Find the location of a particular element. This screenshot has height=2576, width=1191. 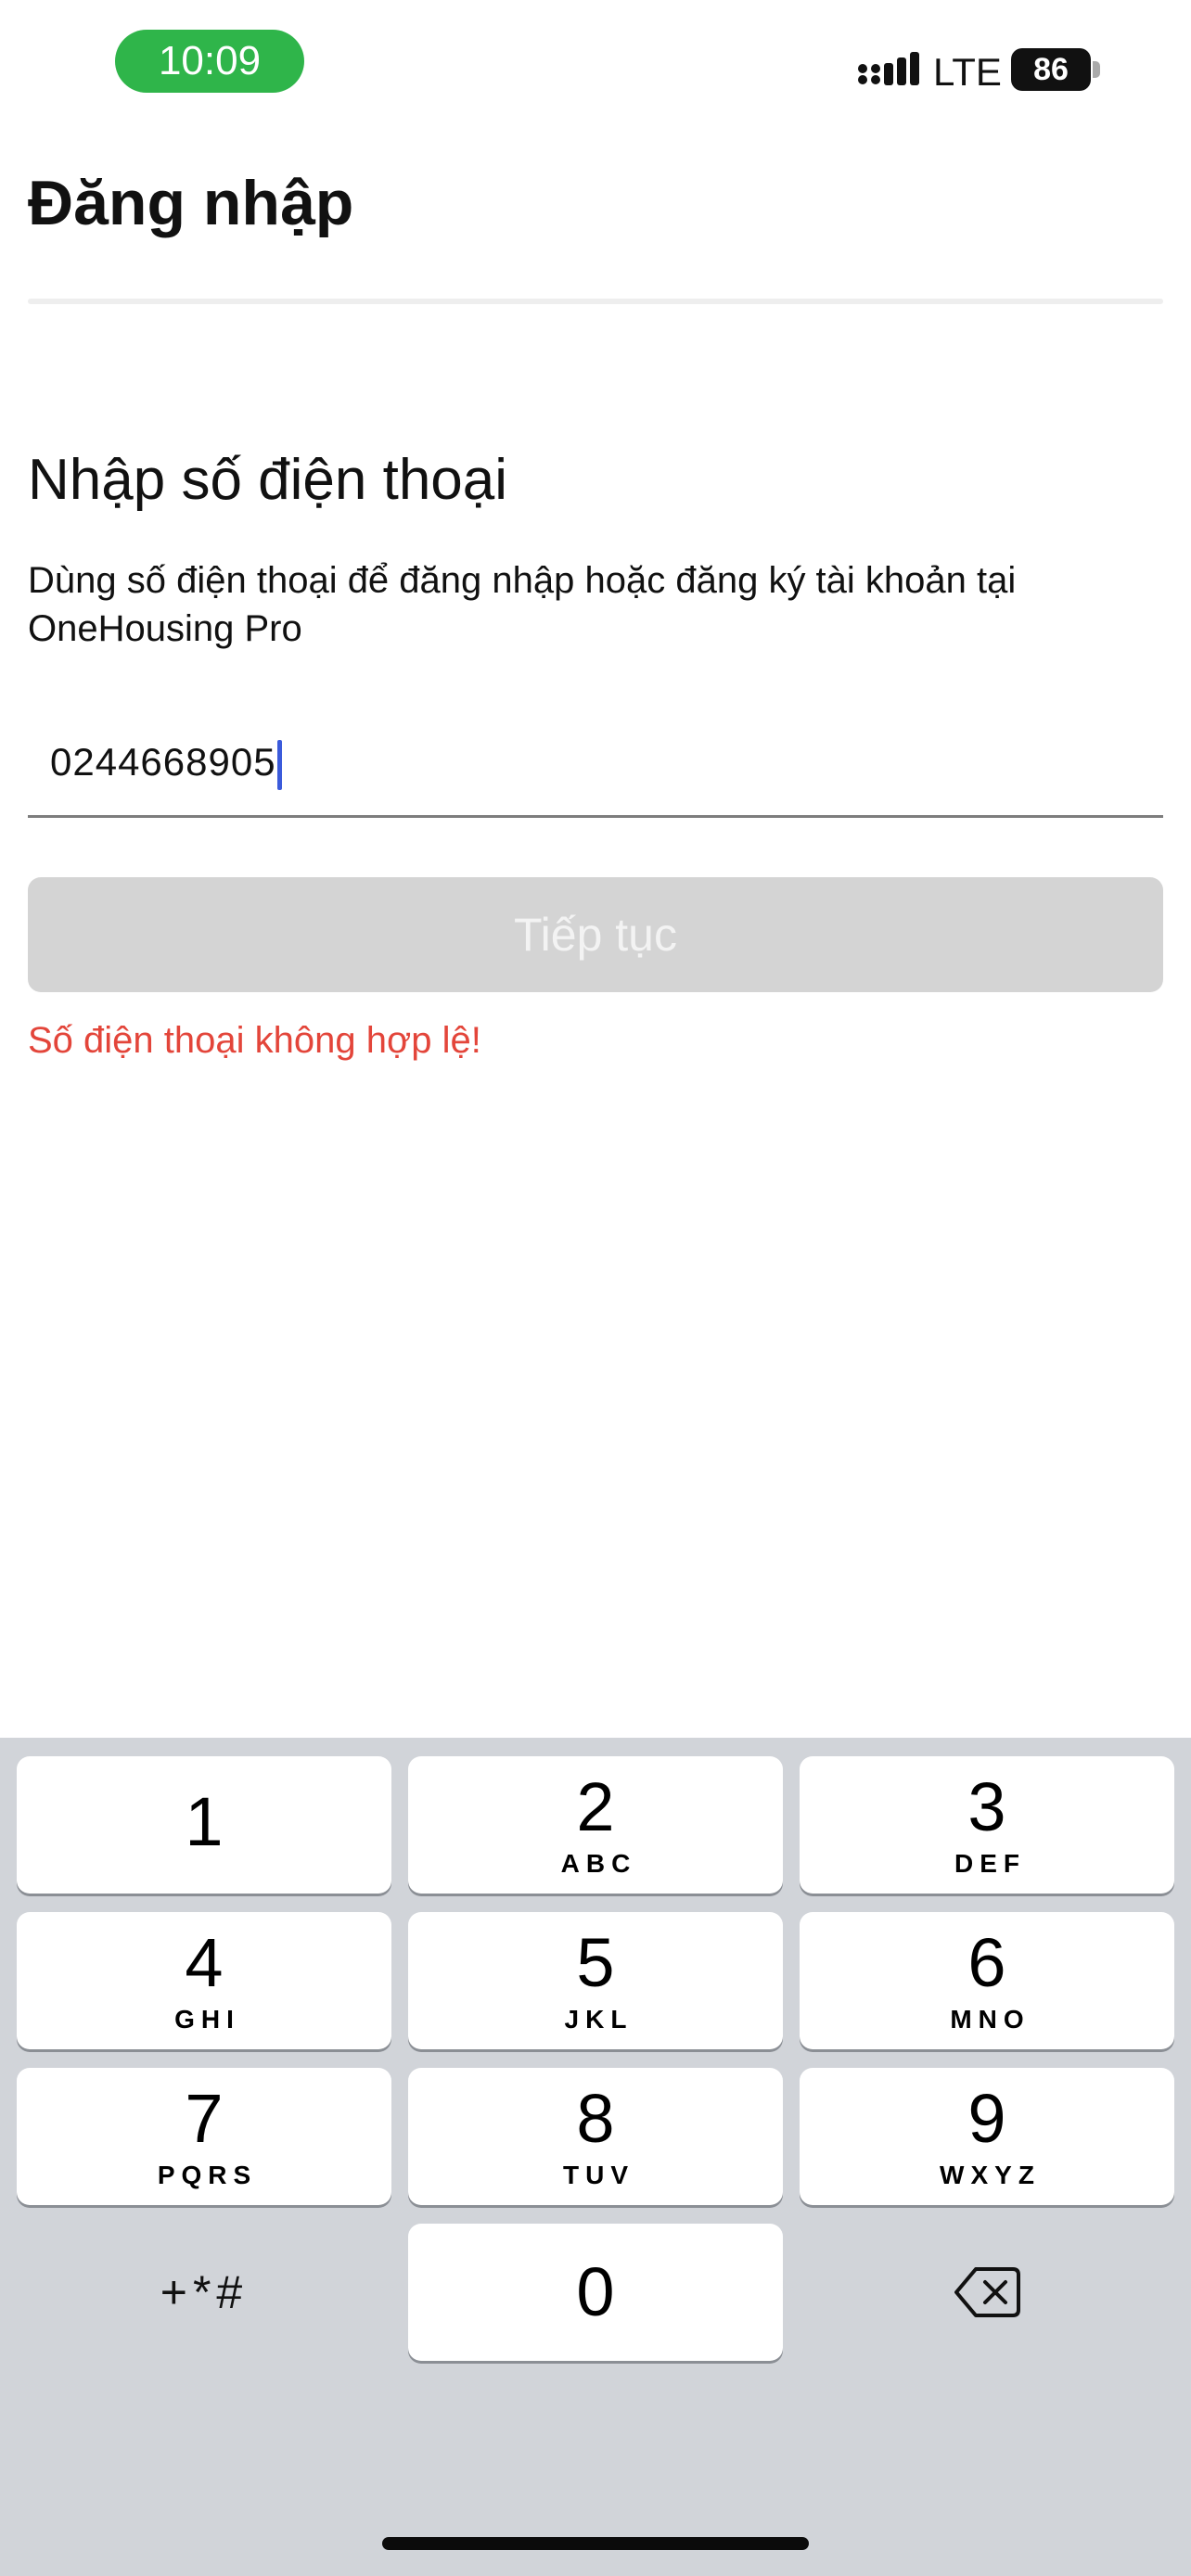

key-0: 0 is located at coordinates (595, 2292).